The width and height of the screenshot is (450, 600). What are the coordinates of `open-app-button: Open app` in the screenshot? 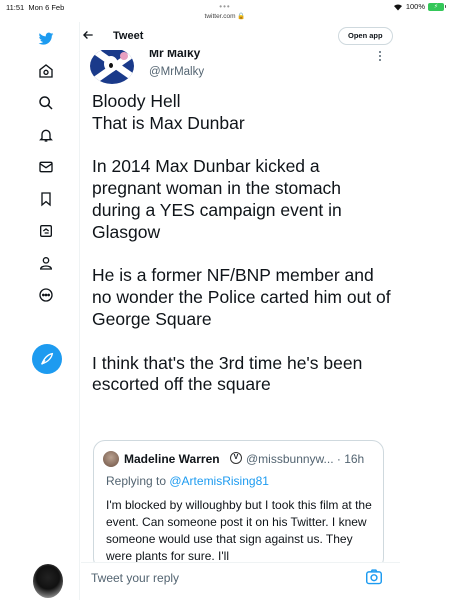 It's located at (365, 36).